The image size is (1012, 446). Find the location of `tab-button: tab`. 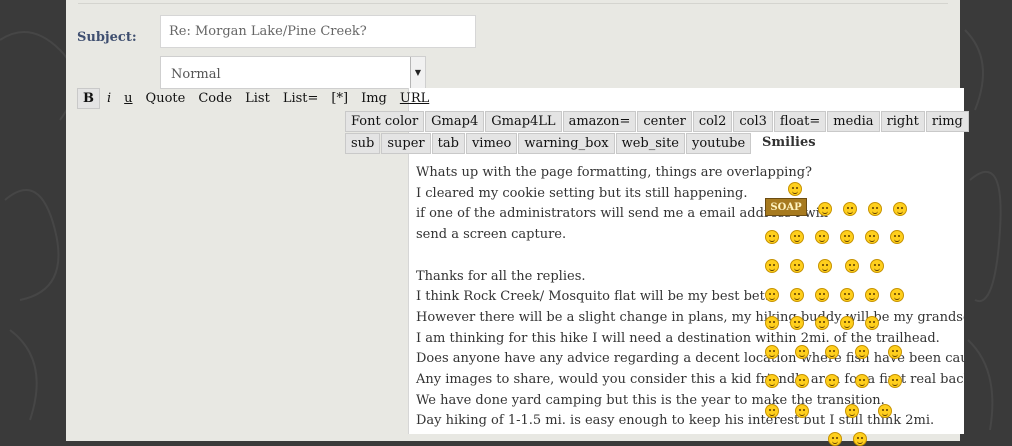

tab-button: tab is located at coordinates (448, 143).